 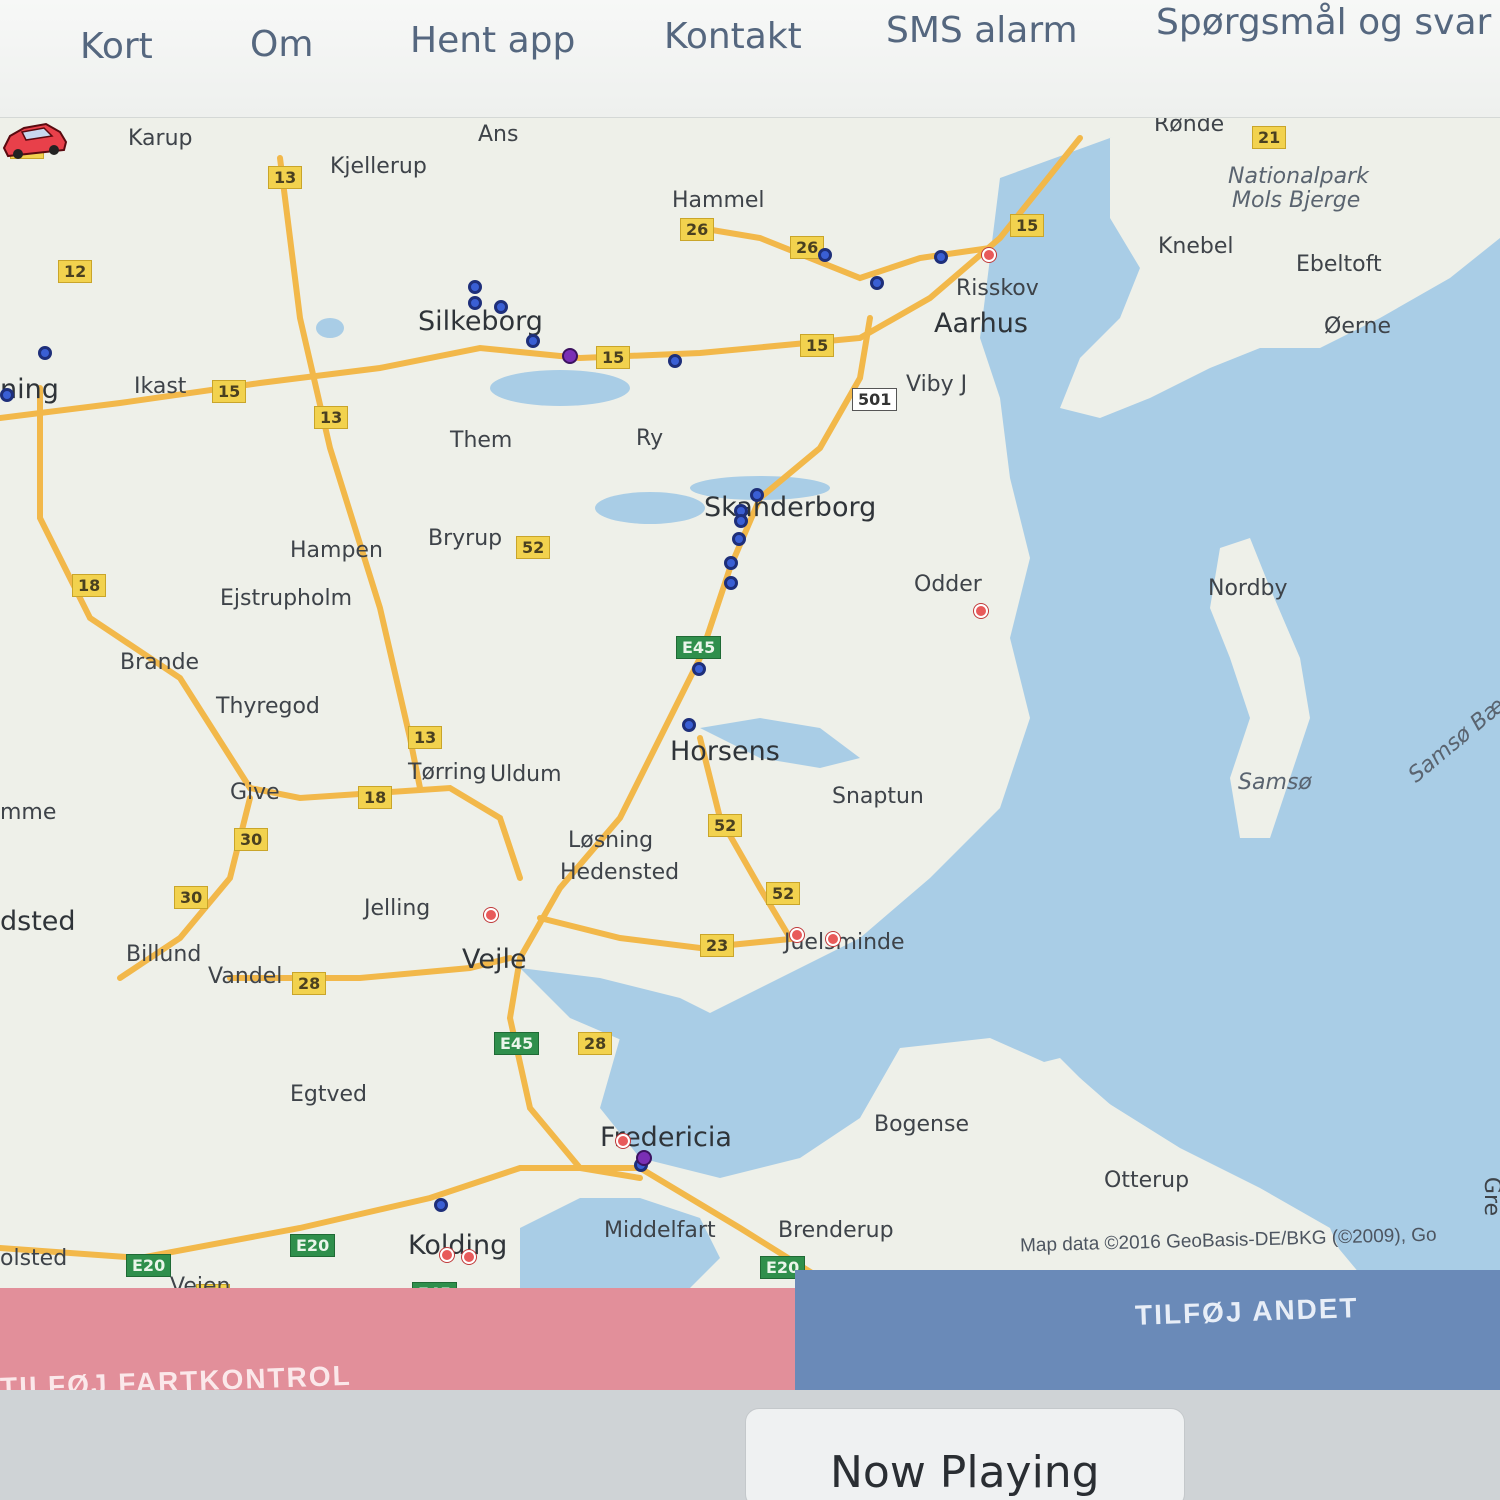 I want to click on road-shield: 21, so click(x=1269, y=137).